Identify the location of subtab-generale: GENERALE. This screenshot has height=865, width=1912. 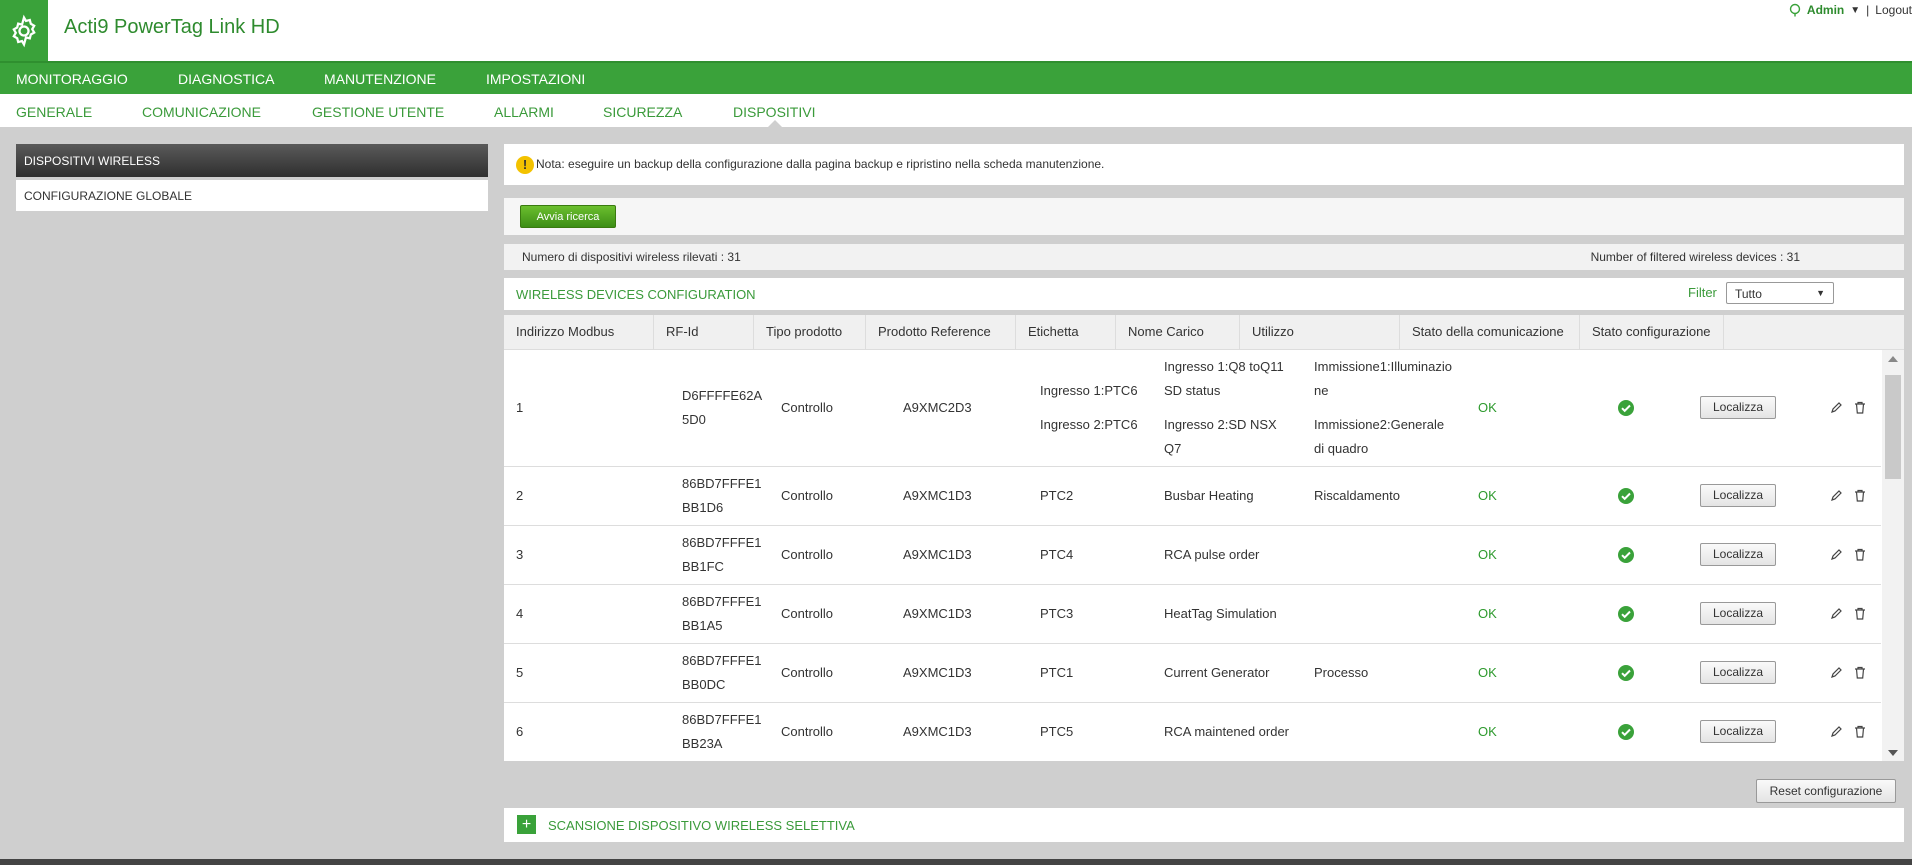
(54, 112).